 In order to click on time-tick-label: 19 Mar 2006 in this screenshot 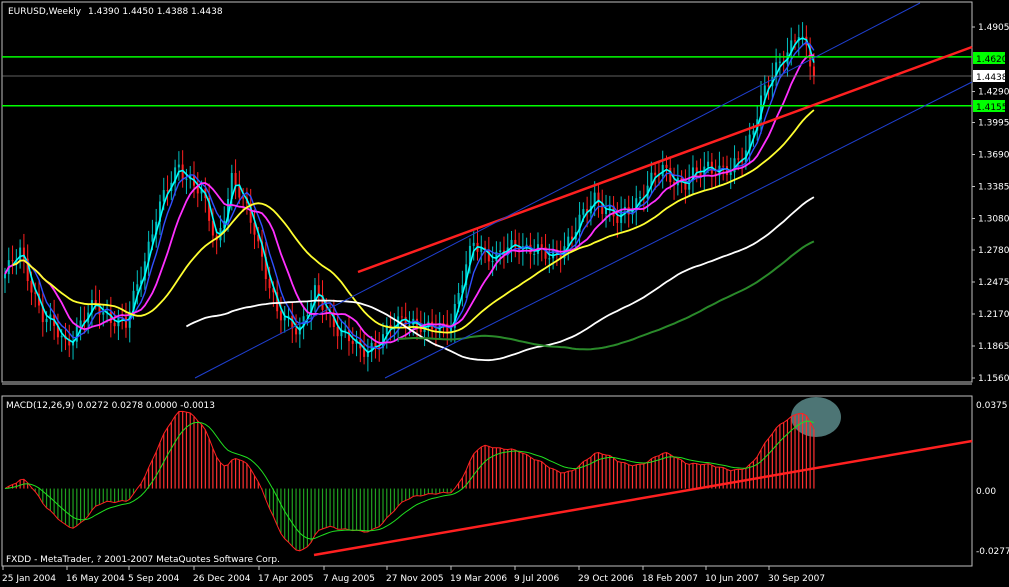, I will do `click(478, 579)`.